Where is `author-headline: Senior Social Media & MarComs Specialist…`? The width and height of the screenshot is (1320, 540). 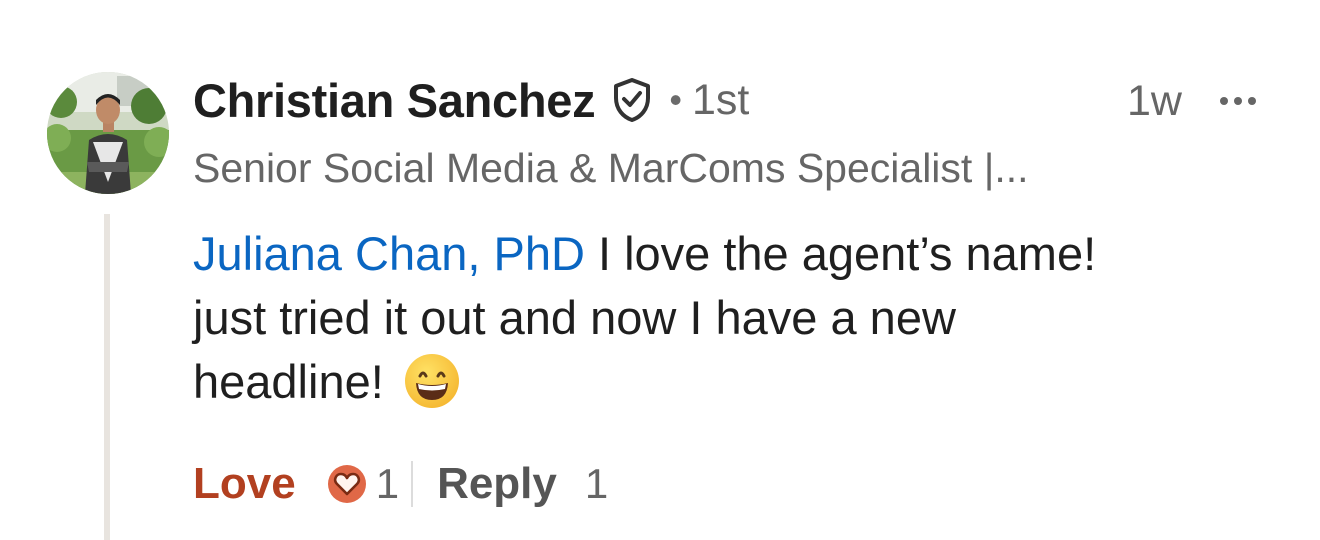 author-headline: Senior Social Media & MarComs Specialist… is located at coordinates (611, 168).